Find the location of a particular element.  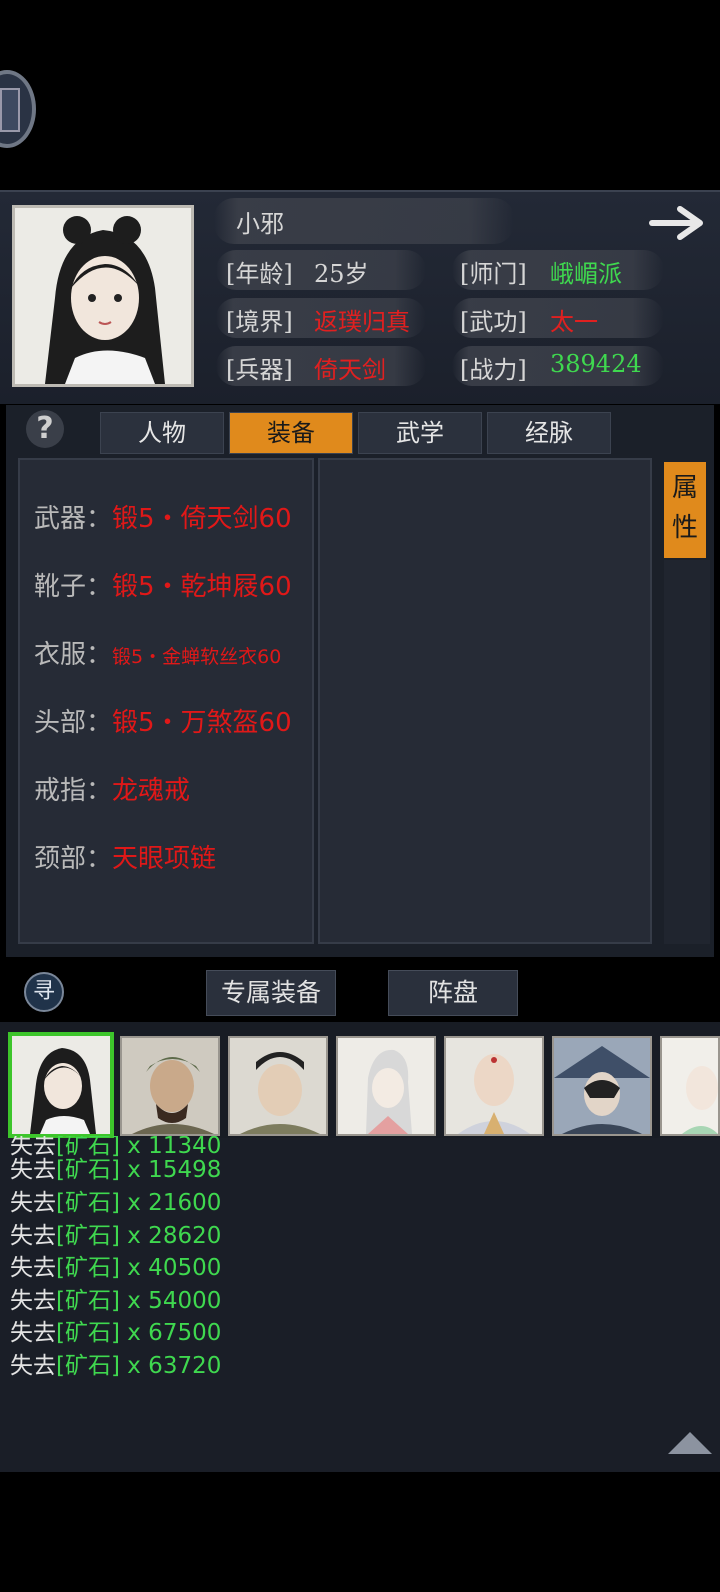

log-line: 失去[矿石] x 54000 is located at coordinates (115, 1298).